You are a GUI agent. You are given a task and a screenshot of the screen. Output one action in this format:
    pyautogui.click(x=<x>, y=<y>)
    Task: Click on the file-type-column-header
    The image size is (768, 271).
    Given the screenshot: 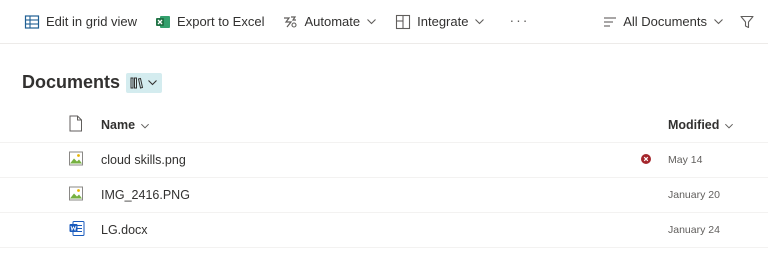 What is the action you would take?
    pyautogui.click(x=75, y=125)
    